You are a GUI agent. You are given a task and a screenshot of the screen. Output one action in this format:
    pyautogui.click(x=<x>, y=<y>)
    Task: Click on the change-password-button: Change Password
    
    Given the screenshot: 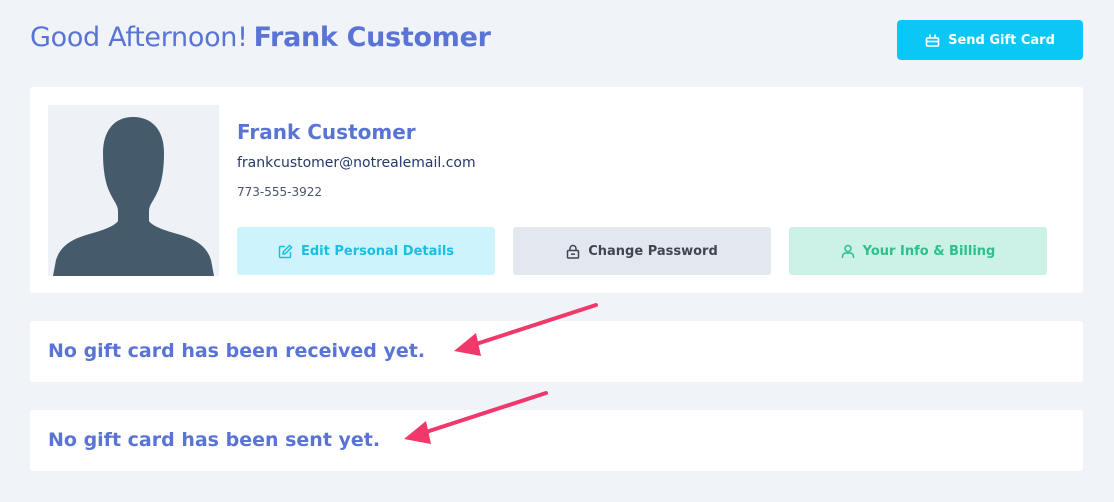 What is the action you would take?
    pyautogui.click(x=642, y=251)
    